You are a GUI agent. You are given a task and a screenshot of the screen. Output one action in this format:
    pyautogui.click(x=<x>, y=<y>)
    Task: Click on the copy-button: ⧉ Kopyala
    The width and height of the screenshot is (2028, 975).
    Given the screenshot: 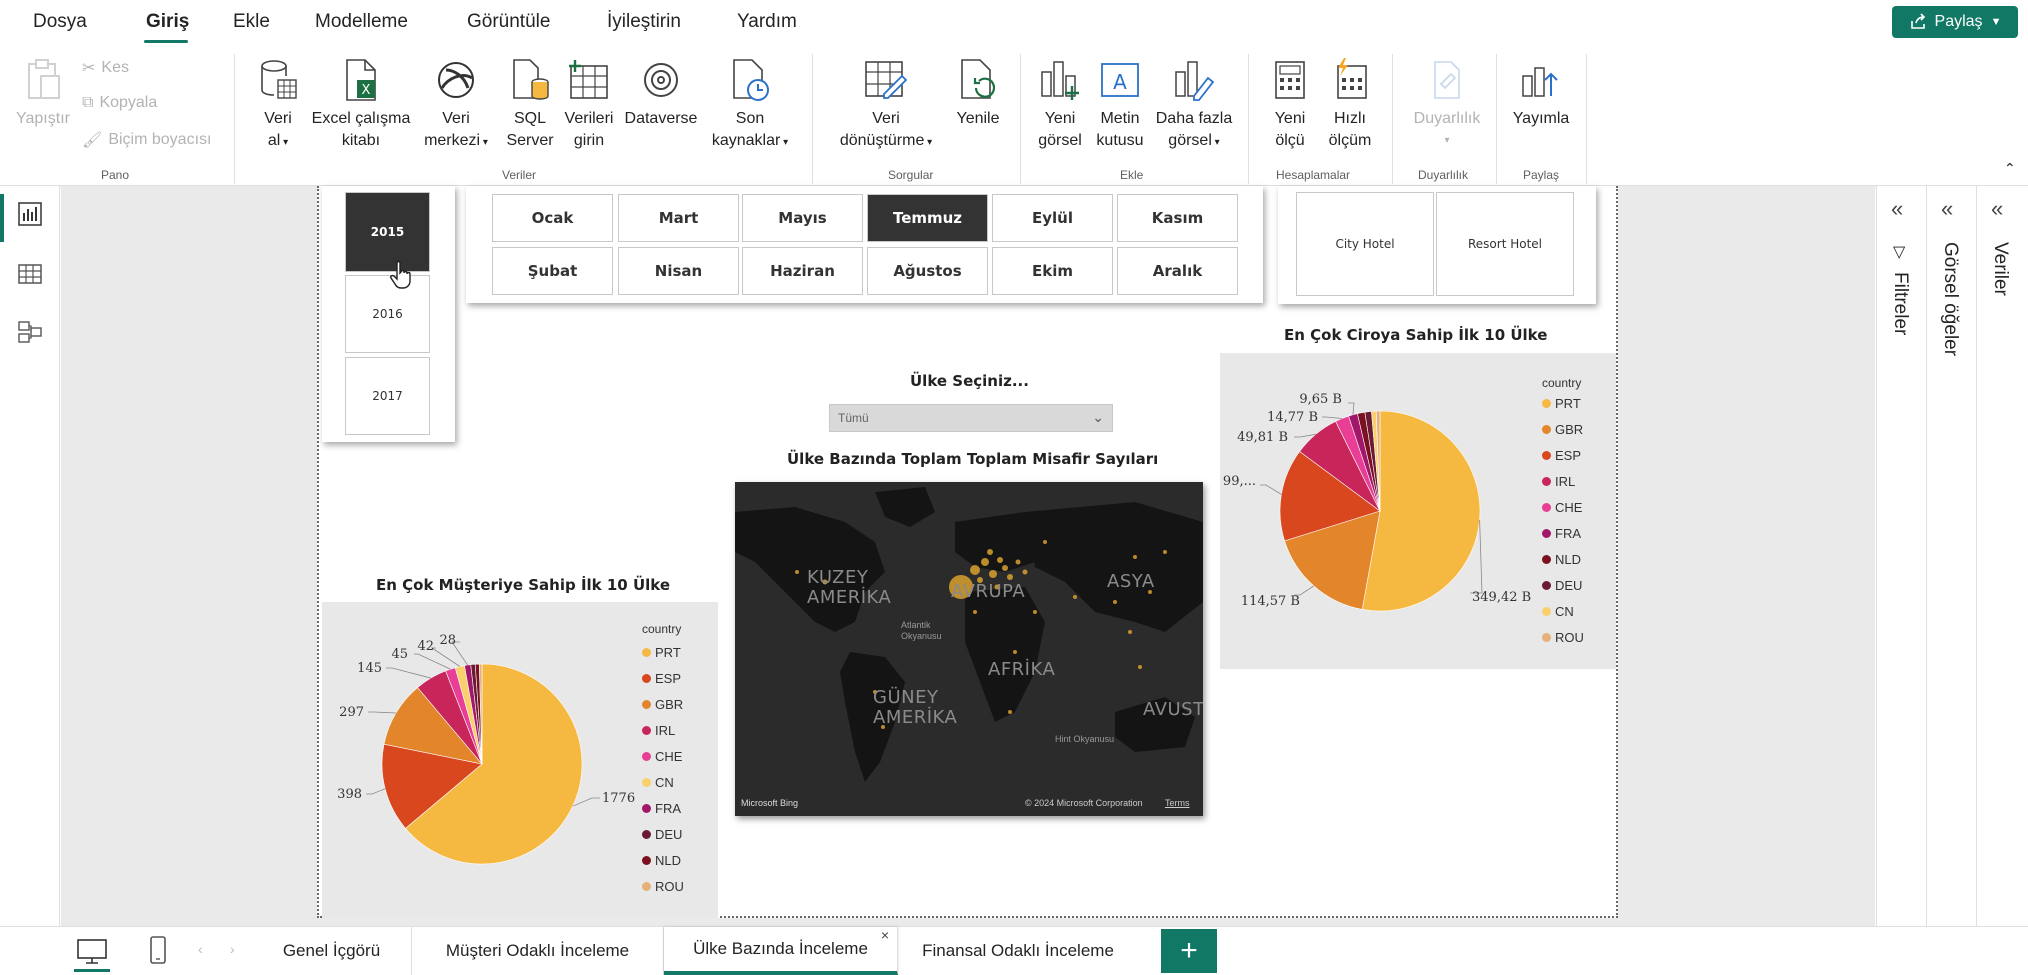 What is the action you would take?
    pyautogui.click(x=119, y=103)
    